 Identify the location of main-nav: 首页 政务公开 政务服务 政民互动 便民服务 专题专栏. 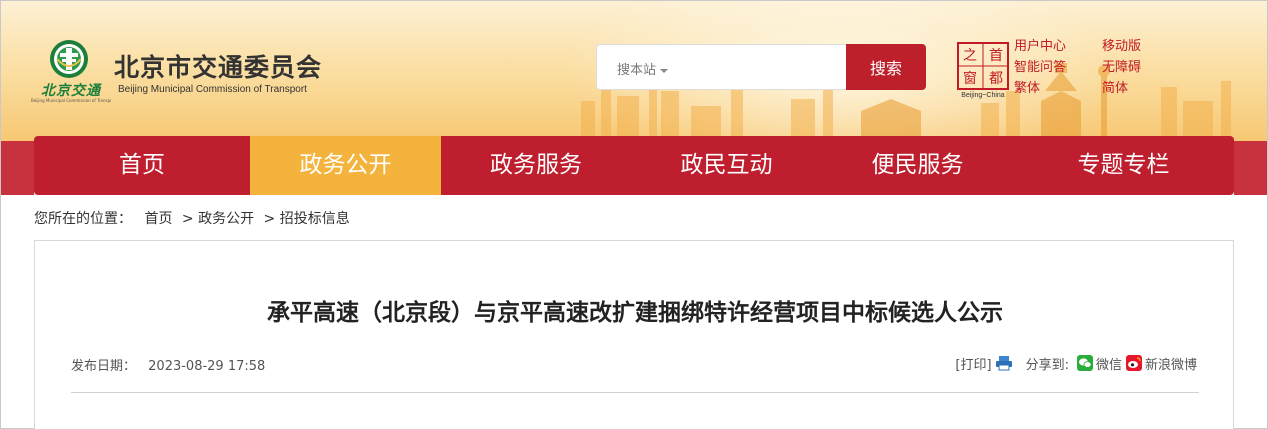
(634, 165).